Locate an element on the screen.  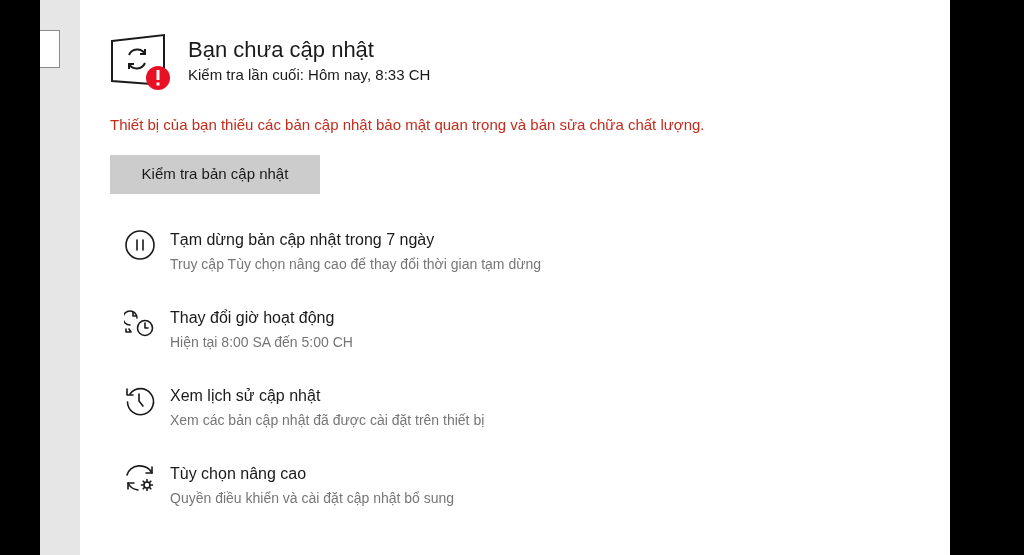
history-icon is located at coordinates (140, 401).